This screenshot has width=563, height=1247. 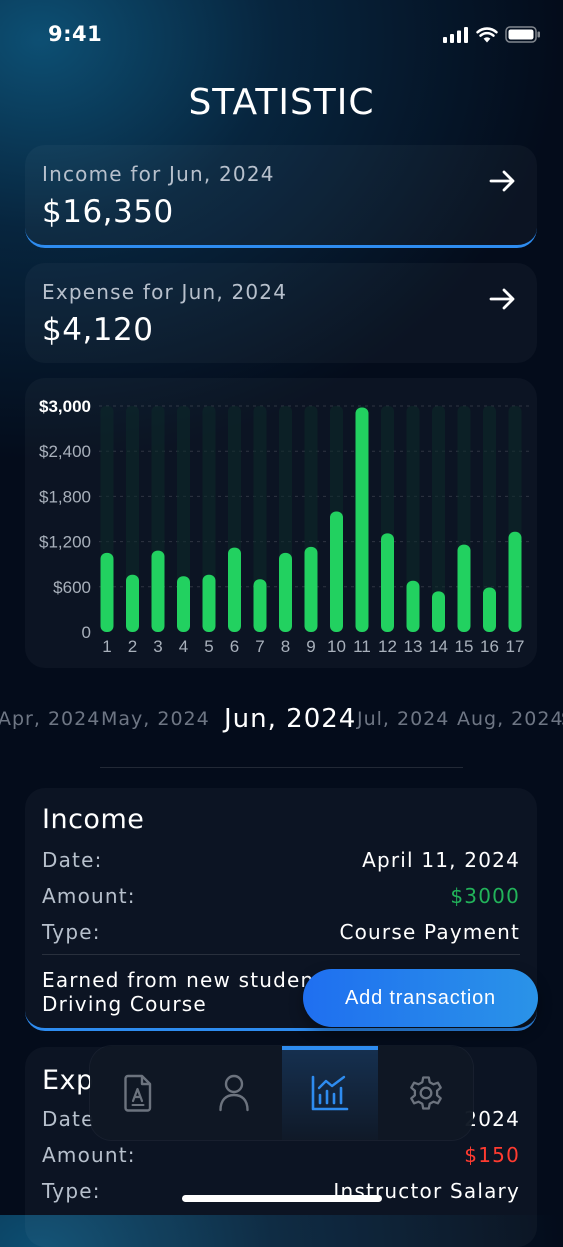 What do you see at coordinates (106, 646) in the screenshot?
I see `x-tick-label: 1` at bounding box center [106, 646].